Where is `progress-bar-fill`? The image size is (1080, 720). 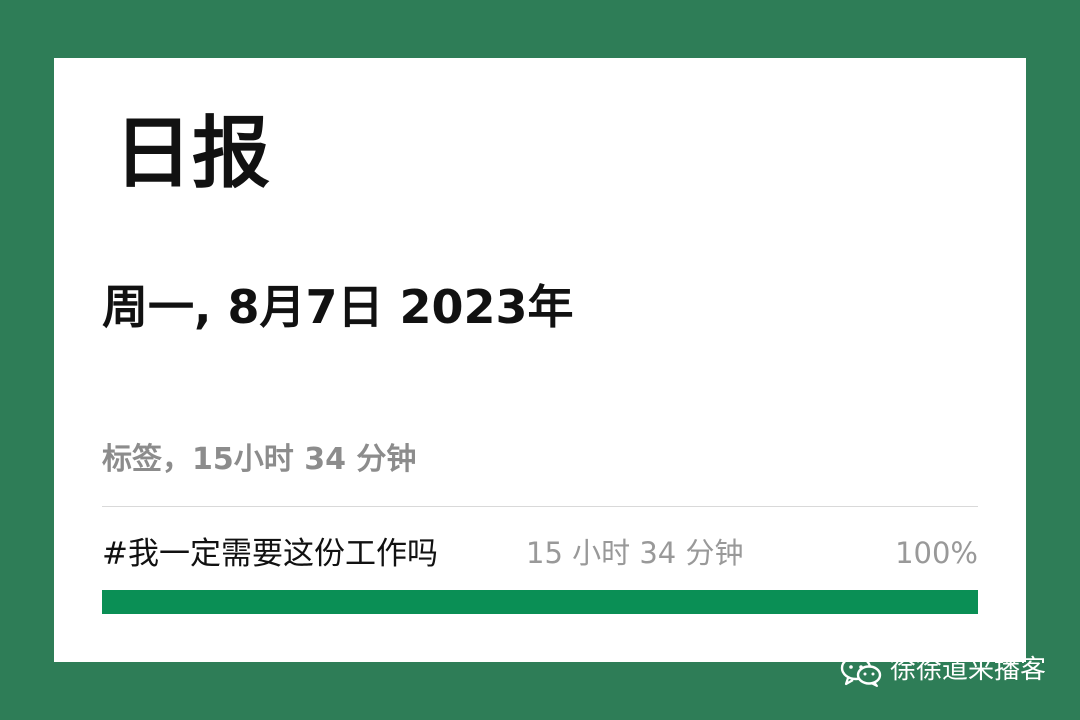 progress-bar-fill is located at coordinates (540, 602).